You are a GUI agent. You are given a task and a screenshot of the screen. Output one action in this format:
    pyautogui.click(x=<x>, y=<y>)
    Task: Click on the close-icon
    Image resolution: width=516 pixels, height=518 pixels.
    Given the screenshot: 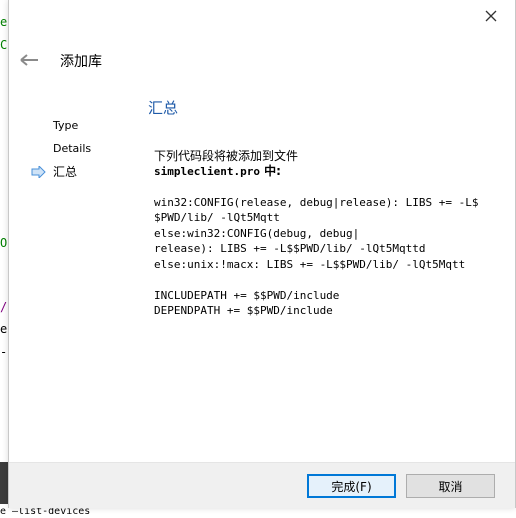 What is the action you would take?
    pyautogui.click(x=491, y=16)
    